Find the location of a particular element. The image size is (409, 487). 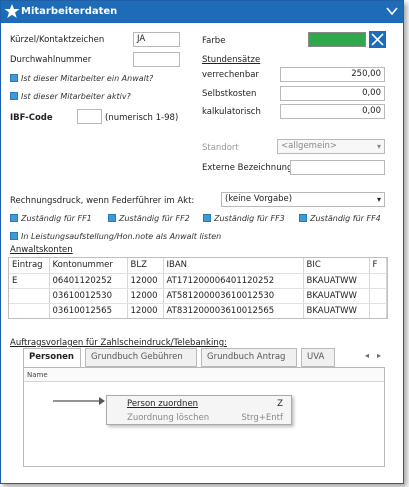

zustaendig-ff2-label: Zuständig für FF2 is located at coordinates (154, 218).